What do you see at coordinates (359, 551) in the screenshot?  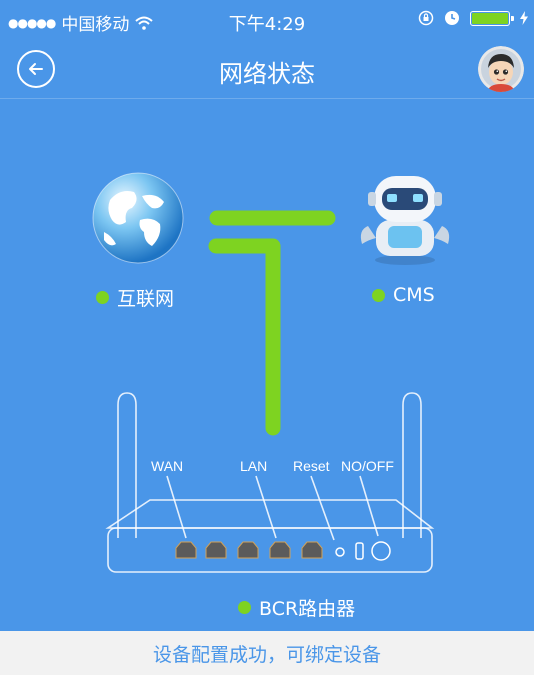 I see `power-switch` at bounding box center [359, 551].